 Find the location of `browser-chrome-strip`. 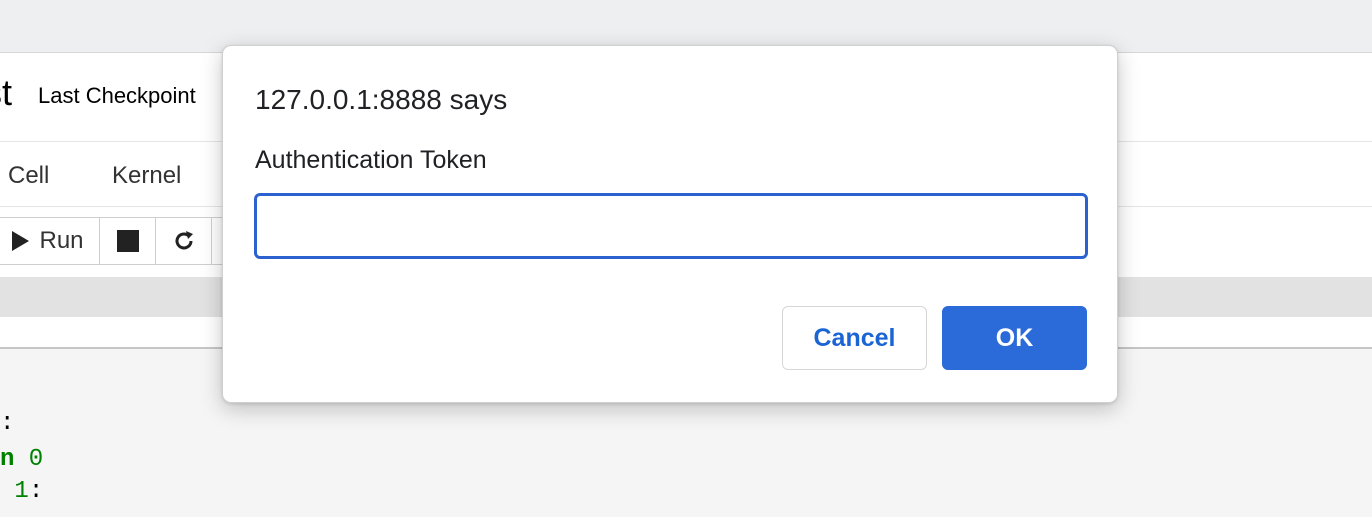

browser-chrome-strip is located at coordinates (686, 22).